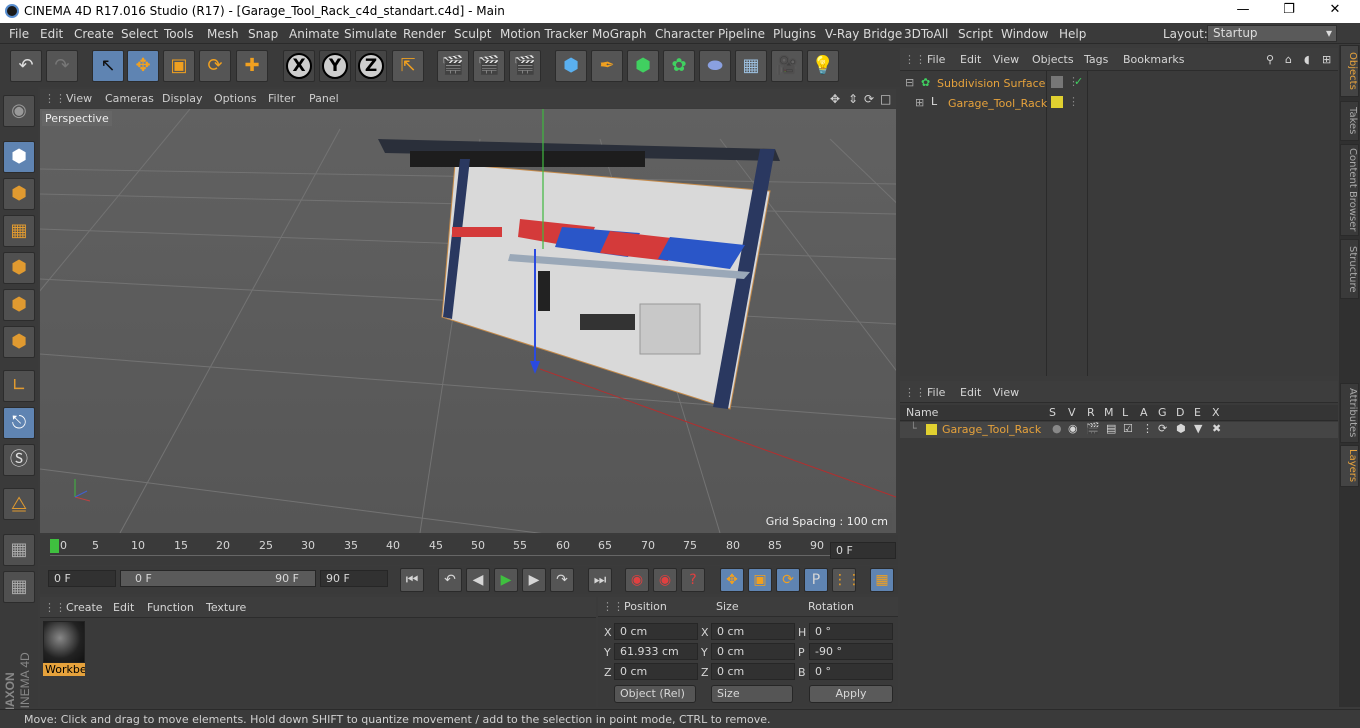 Image resolution: width=1360 pixels, height=728 pixels. I want to click on frame-range-slider: 0 F 90 F, so click(218, 578).